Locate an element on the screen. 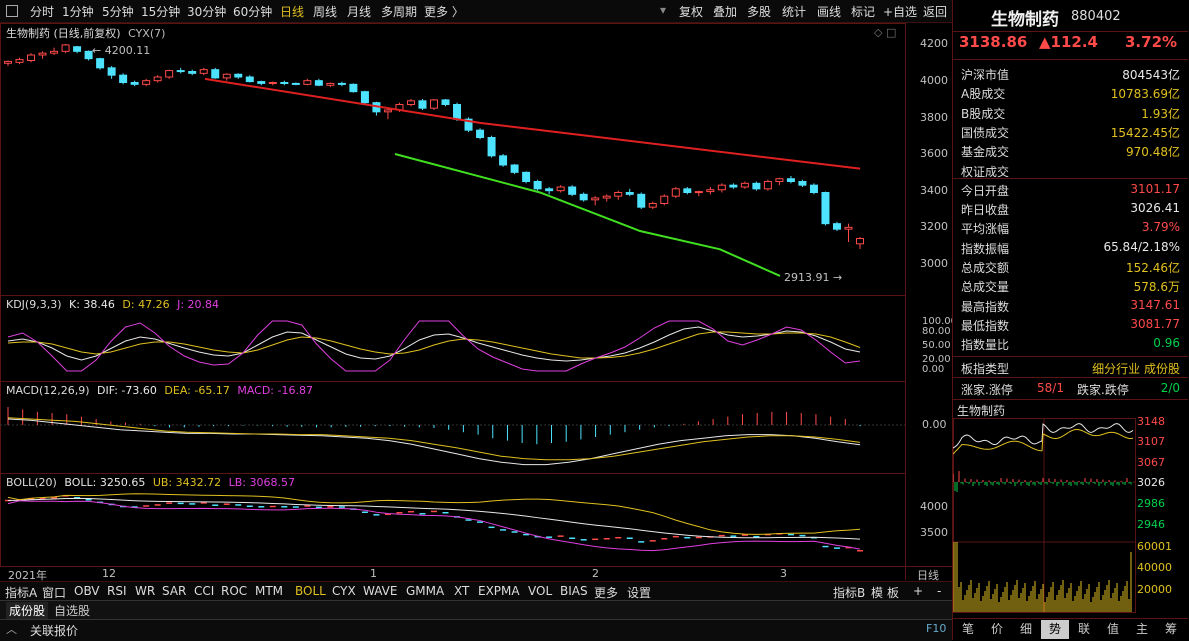 The height and width of the screenshot is (641, 1189). period-tab-intraday: 分时 is located at coordinates (42, 11).